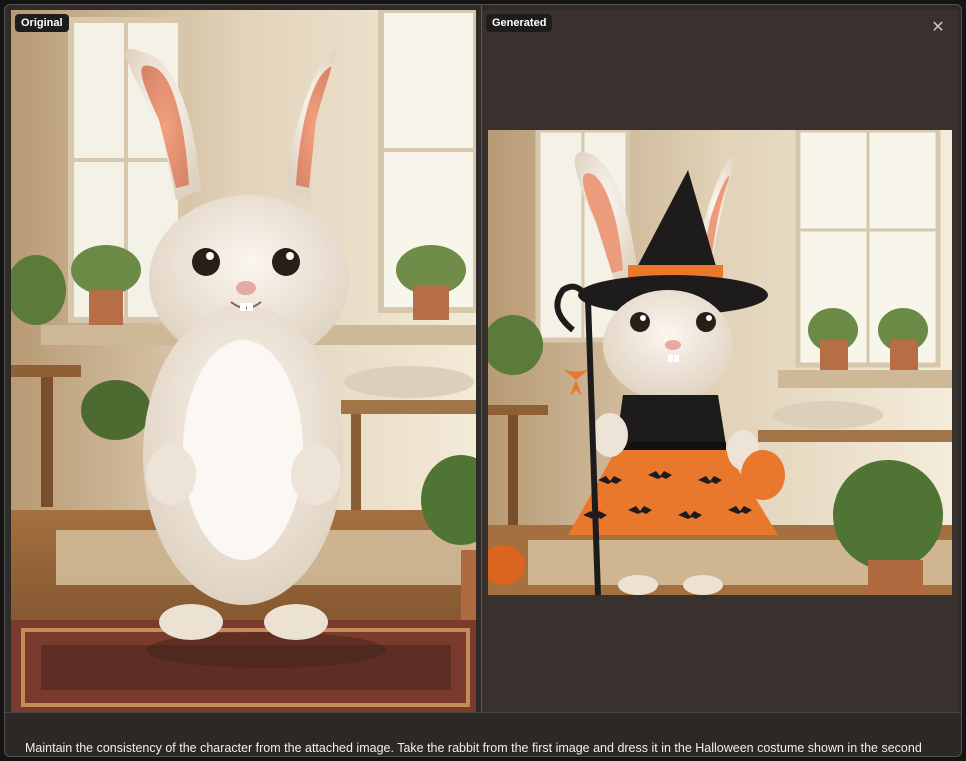 This screenshot has height=761, width=966. I want to click on generated-badge: Generated, so click(519, 23).